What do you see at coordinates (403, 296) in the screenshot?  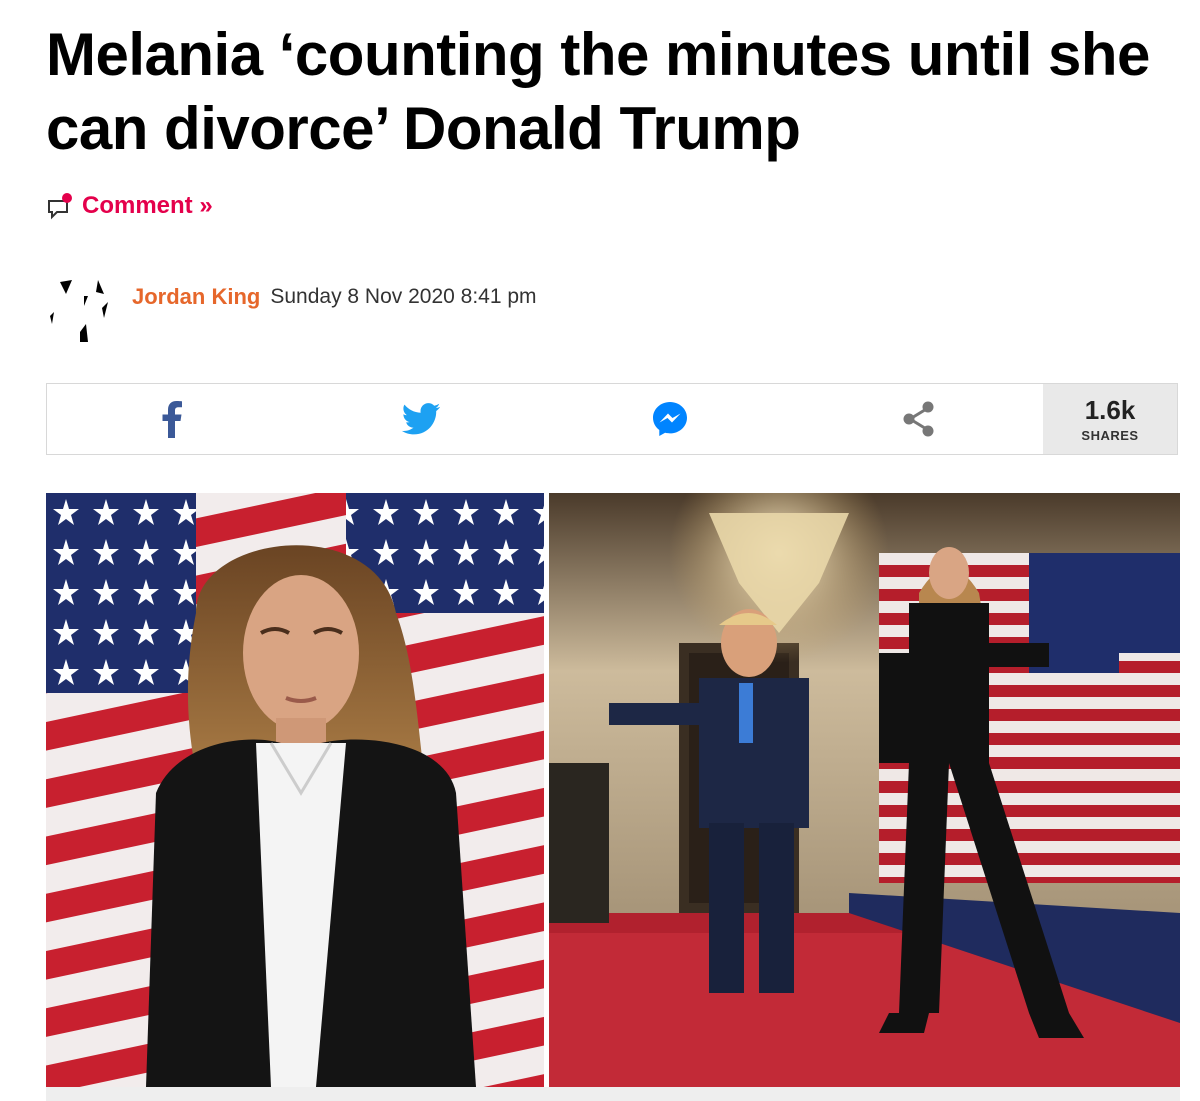 I see `publish-date: Sunday 8 Nov 2020 8:41 pm` at bounding box center [403, 296].